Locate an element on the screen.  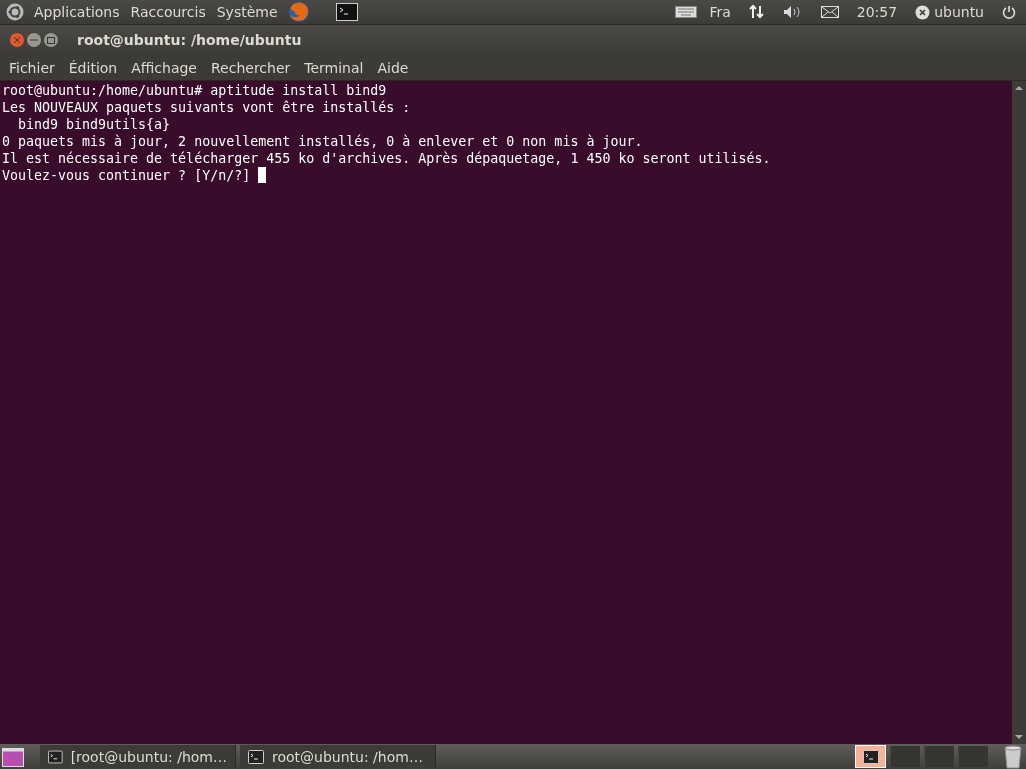
menu-item: Rechercher is located at coordinates (251, 67).